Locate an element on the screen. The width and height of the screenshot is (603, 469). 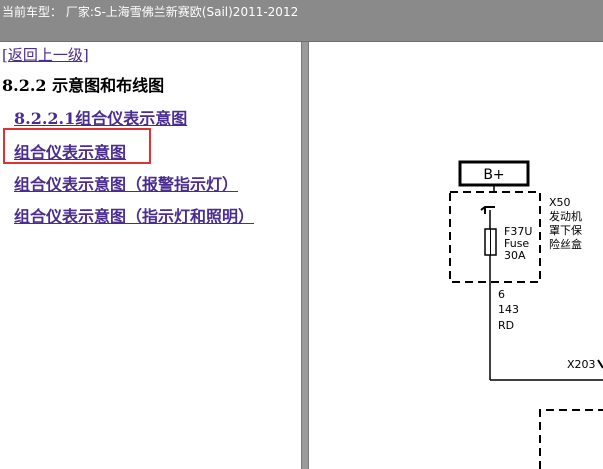
nav-link-cluster-indicators-lighting: 组合仪表示意图（指示灯和照明） is located at coordinates (134, 215).